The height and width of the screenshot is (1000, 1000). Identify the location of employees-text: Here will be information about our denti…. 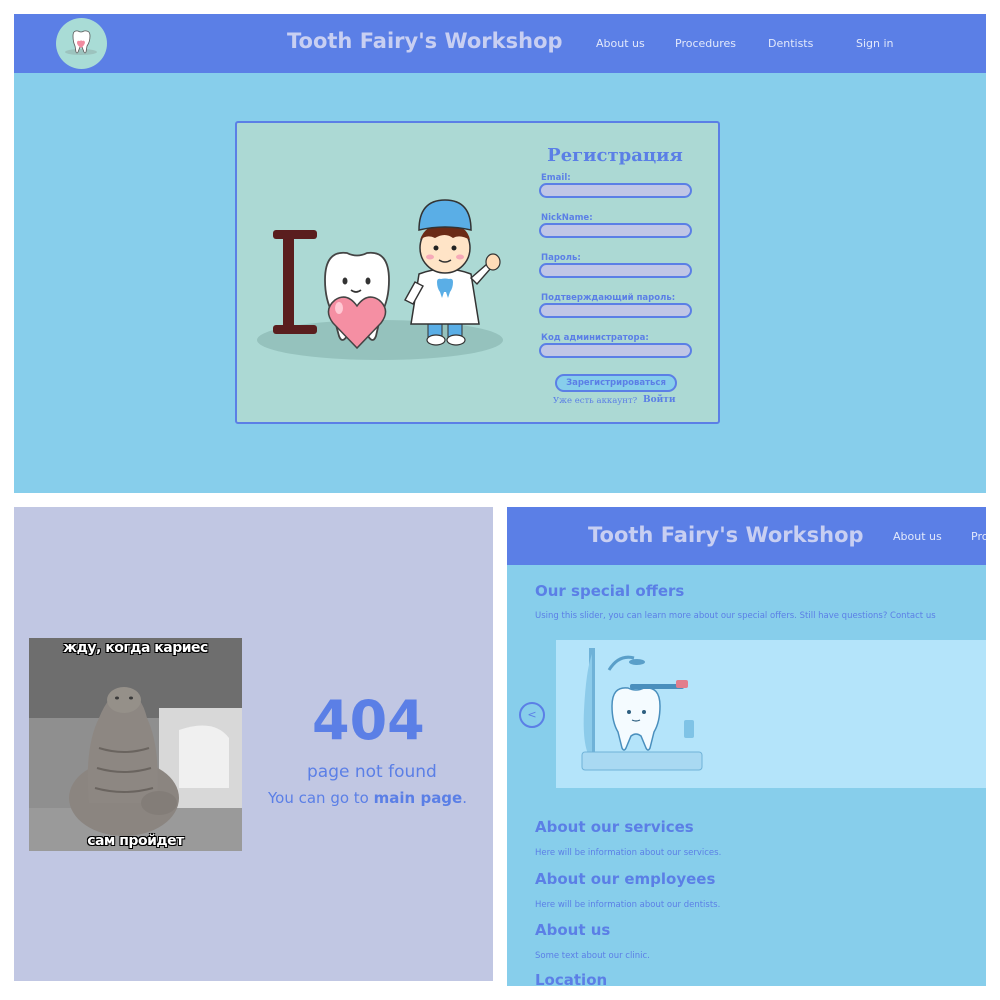
(628, 905).